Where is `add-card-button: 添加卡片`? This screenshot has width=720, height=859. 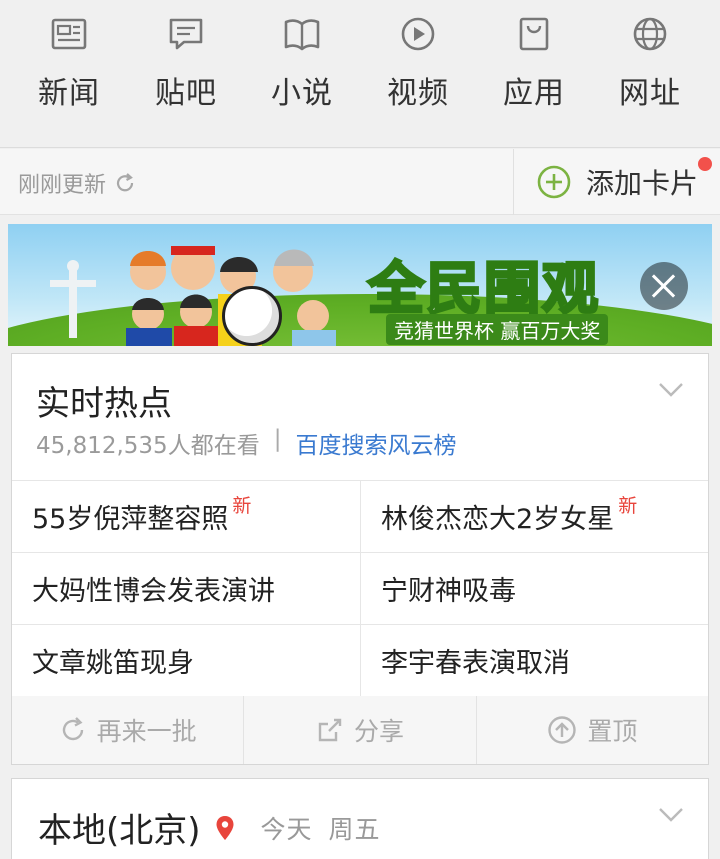 add-card-button: 添加卡片 is located at coordinates (616, 182).